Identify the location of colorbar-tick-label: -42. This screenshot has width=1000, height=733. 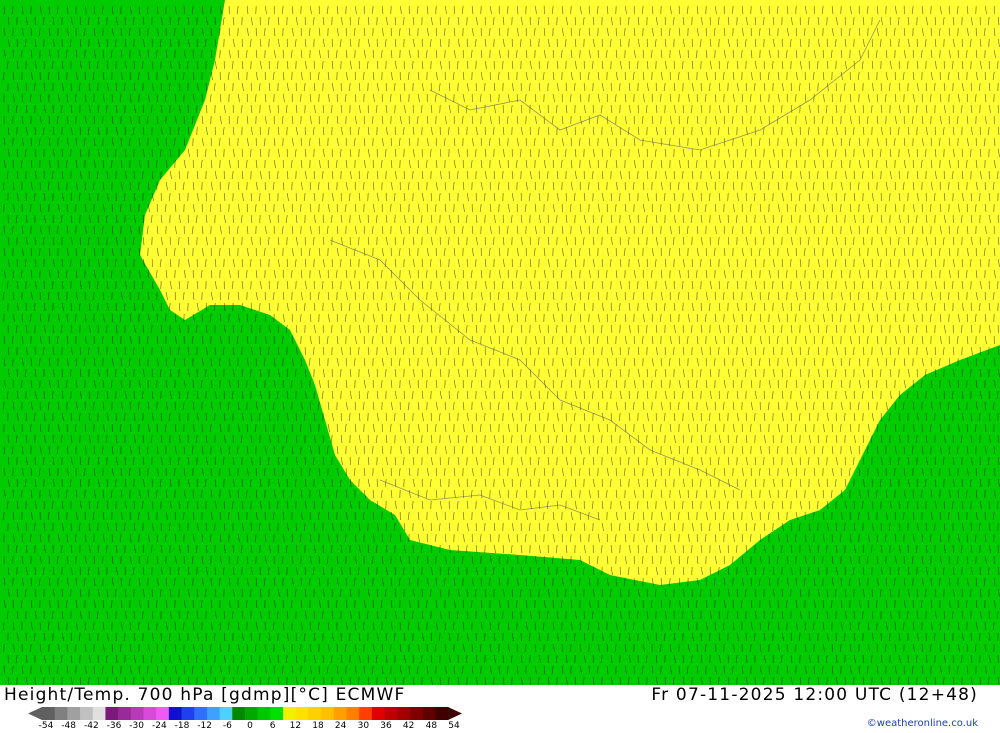
(91, 726).